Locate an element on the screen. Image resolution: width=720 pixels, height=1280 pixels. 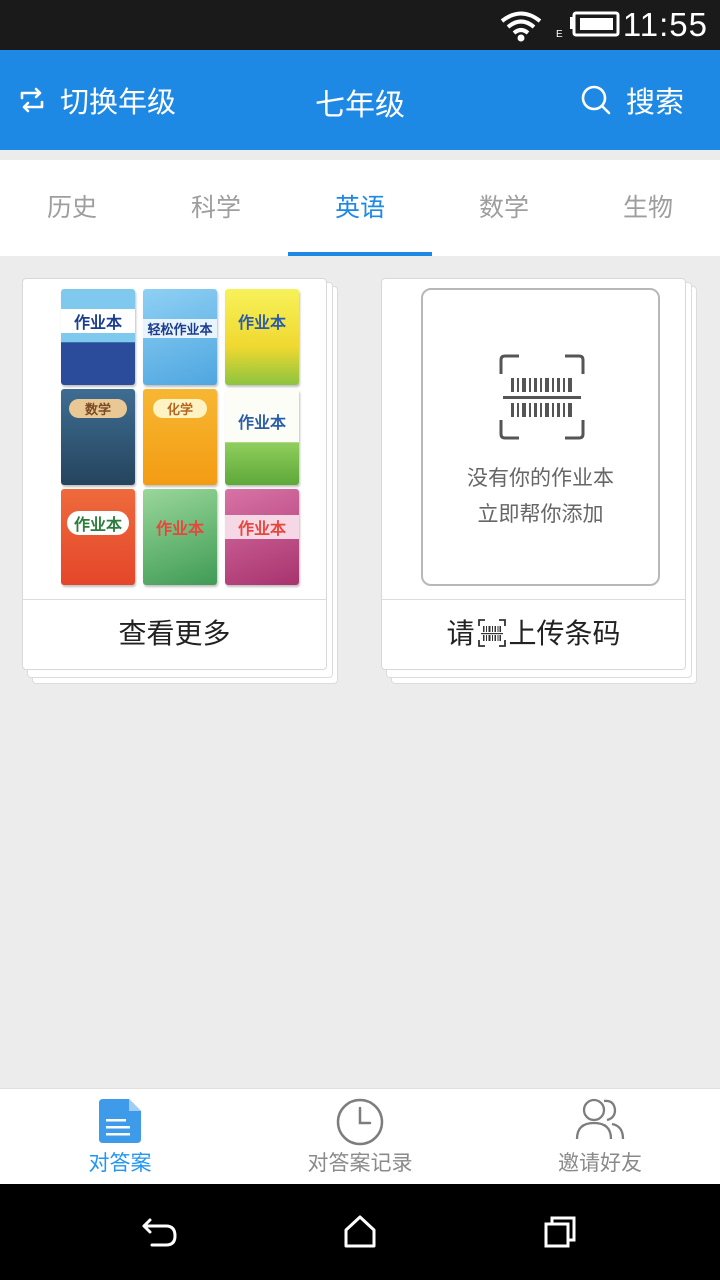
document-icon is located at coordinates (120, 1121).